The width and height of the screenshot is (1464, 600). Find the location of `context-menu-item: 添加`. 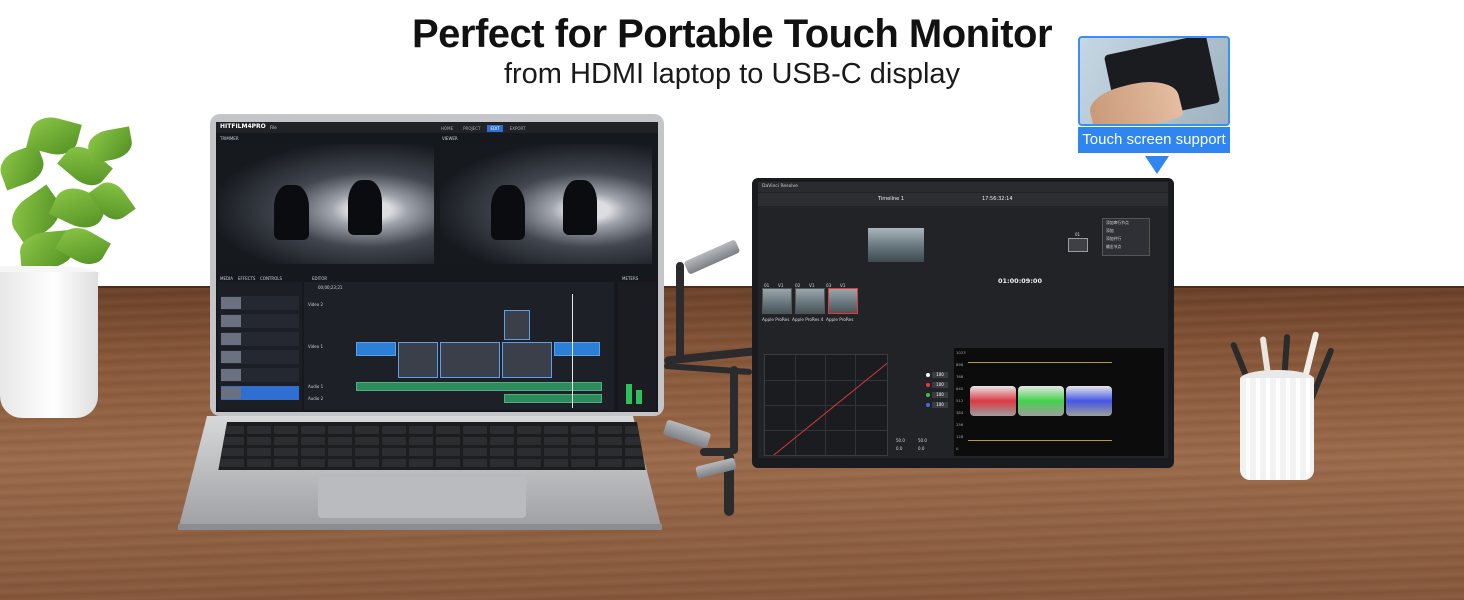

context-menu-item: 添加 is located at coordinates (1126, 231).